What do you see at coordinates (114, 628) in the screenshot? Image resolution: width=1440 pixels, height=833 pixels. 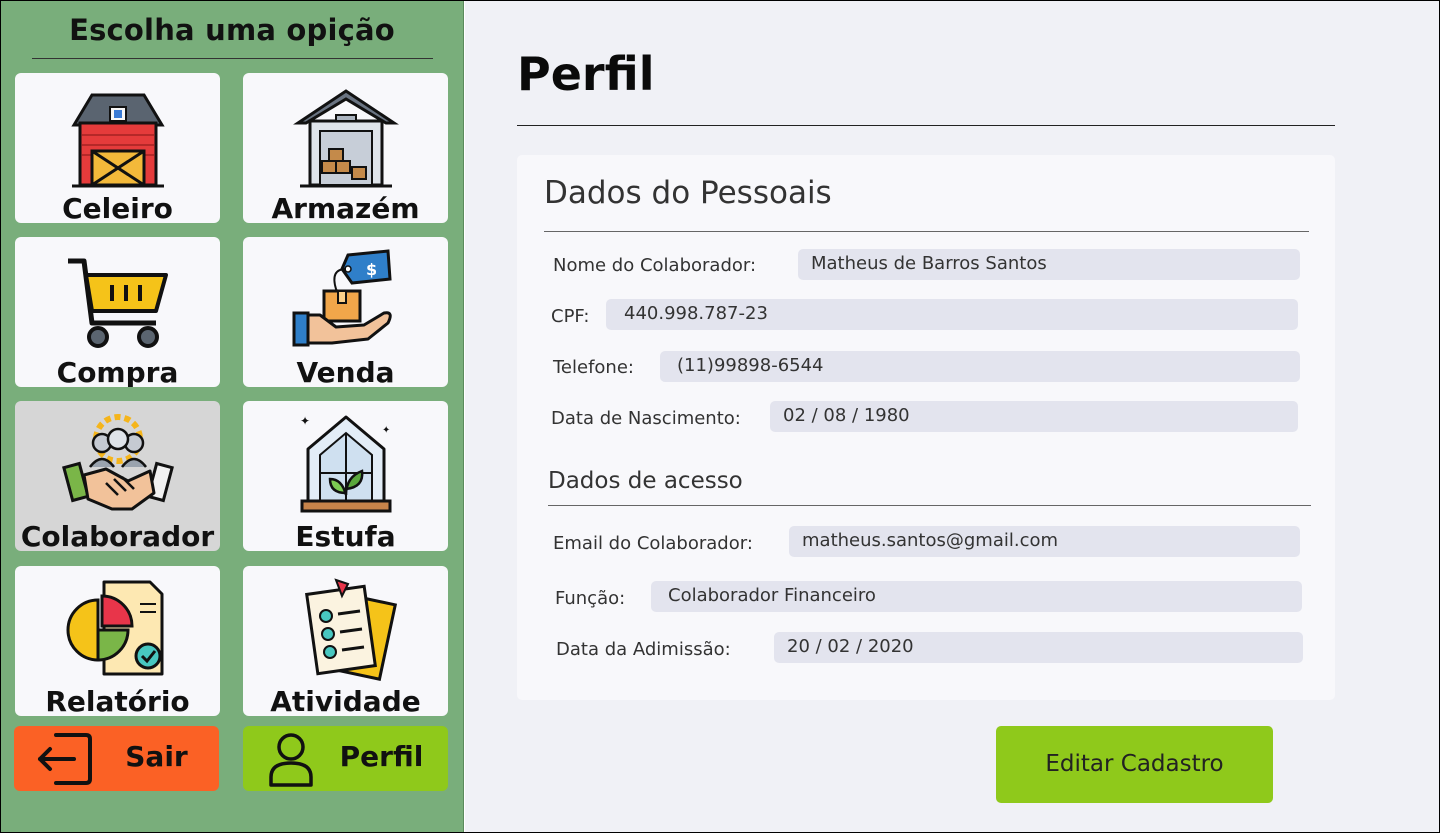 I see `report-chart-icon` at bounding box center [114, 628].